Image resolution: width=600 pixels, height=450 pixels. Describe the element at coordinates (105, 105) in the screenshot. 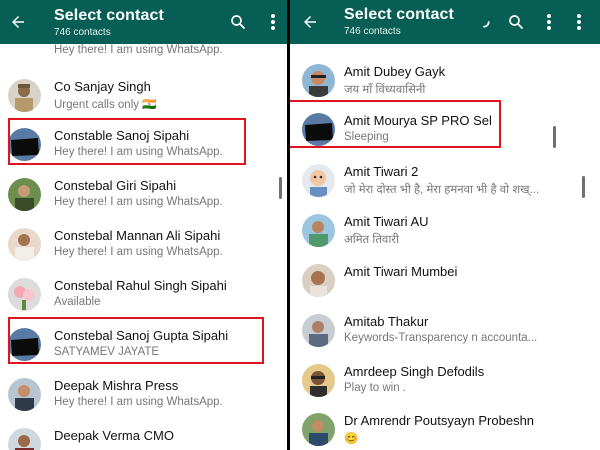

I see `contact-status: Urgent calls only 🇮🇳` at that location.